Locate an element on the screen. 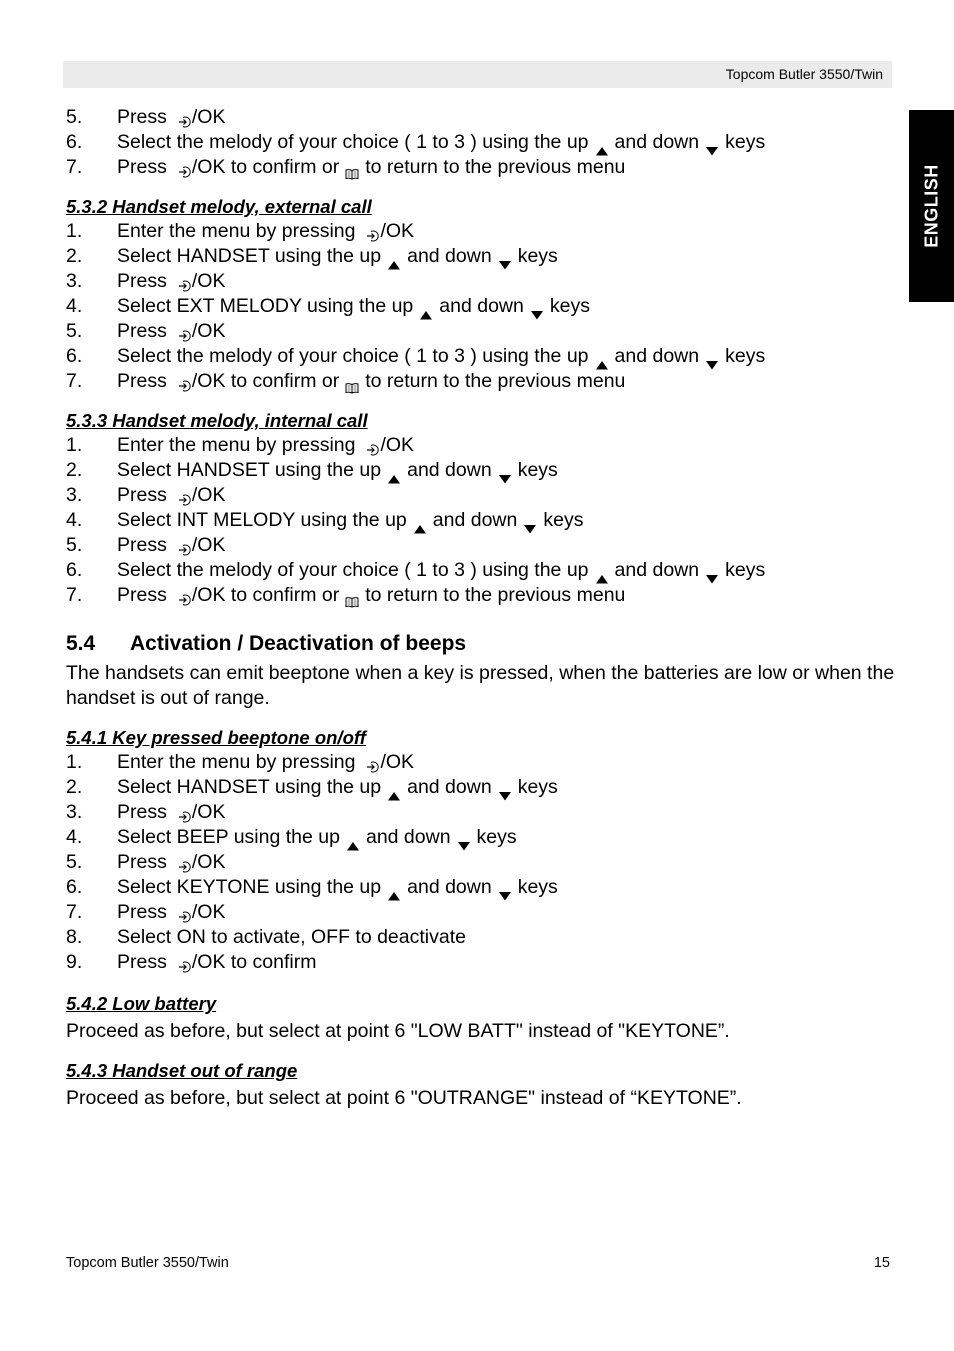 This screenshot has width=954, height=1351. header-title: Topcom Butler 3550/Twin is located at coordinates (804, 74).